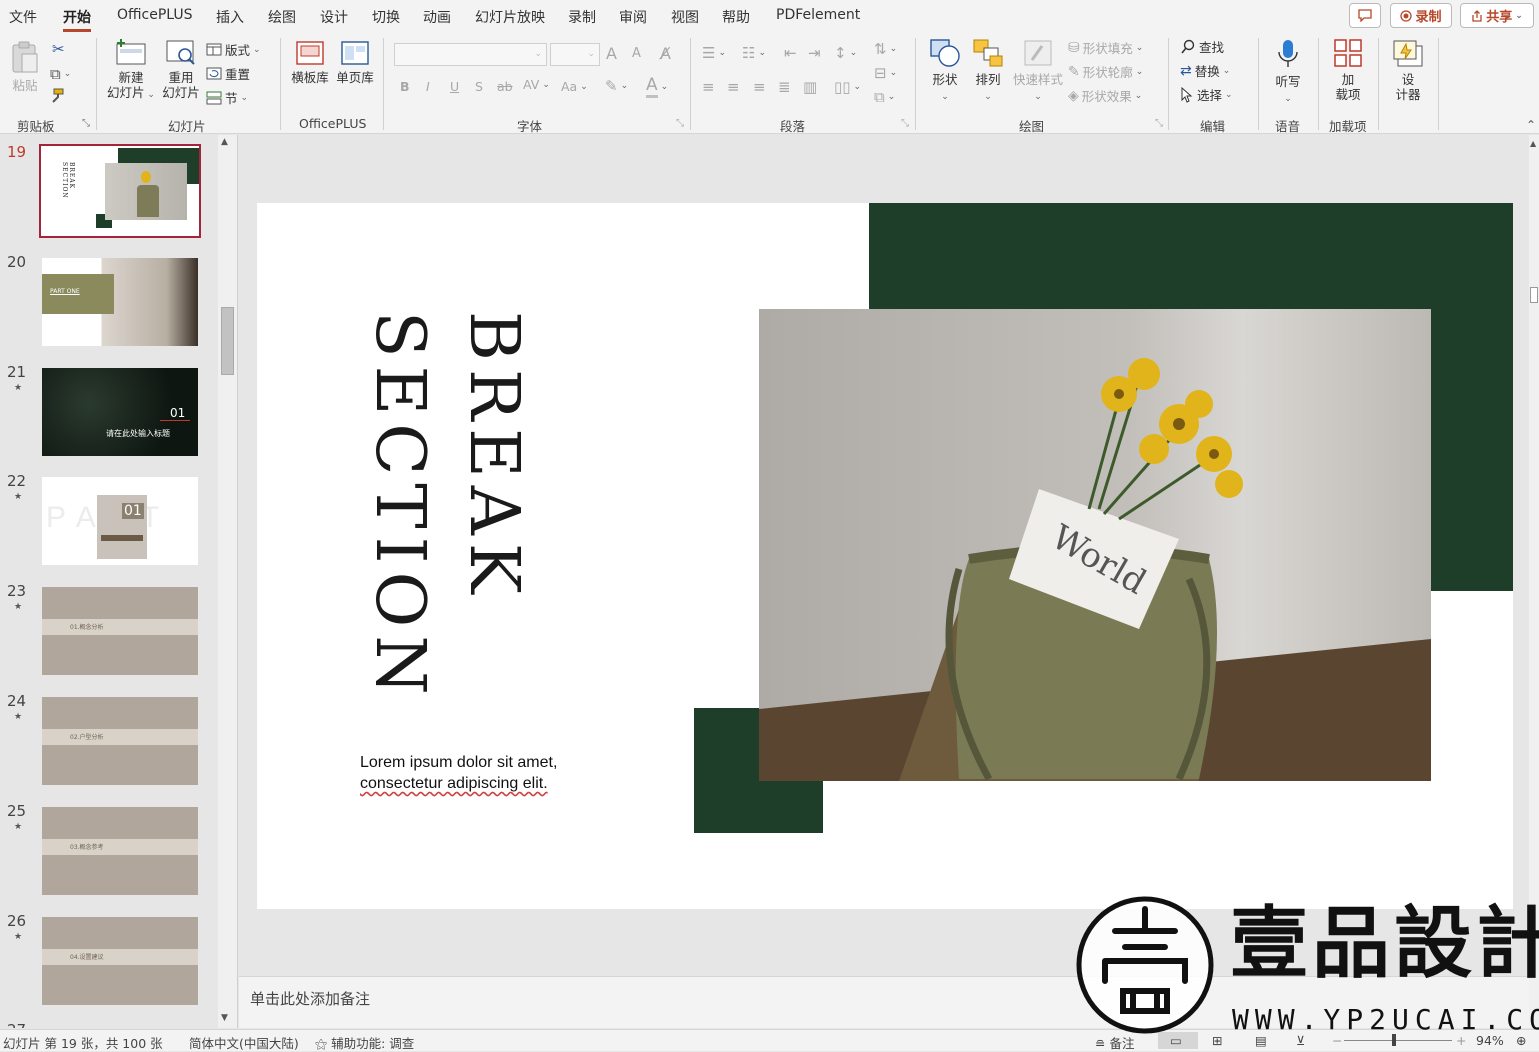  What do you see at coordinates (227, 581) in the screenshot?
I see `thumbnails-scrollbar: ▲ ▼` at bounding box center [227, 581].